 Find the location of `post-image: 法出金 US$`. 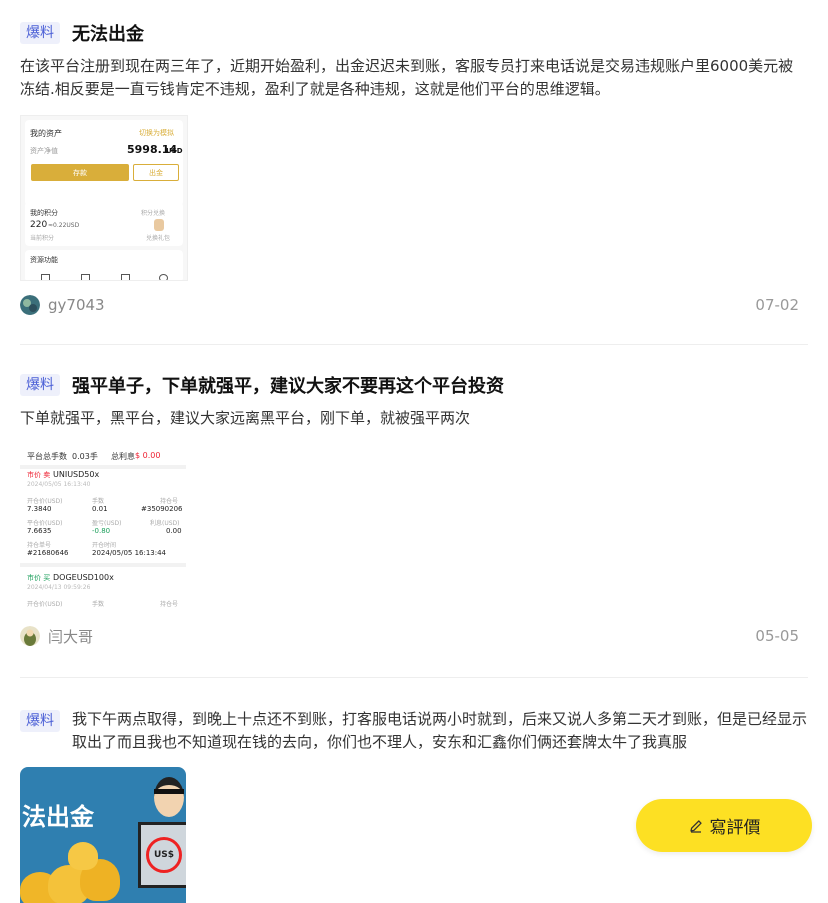

post-image: 法出金 US$ is located at coordinates (103, 835).